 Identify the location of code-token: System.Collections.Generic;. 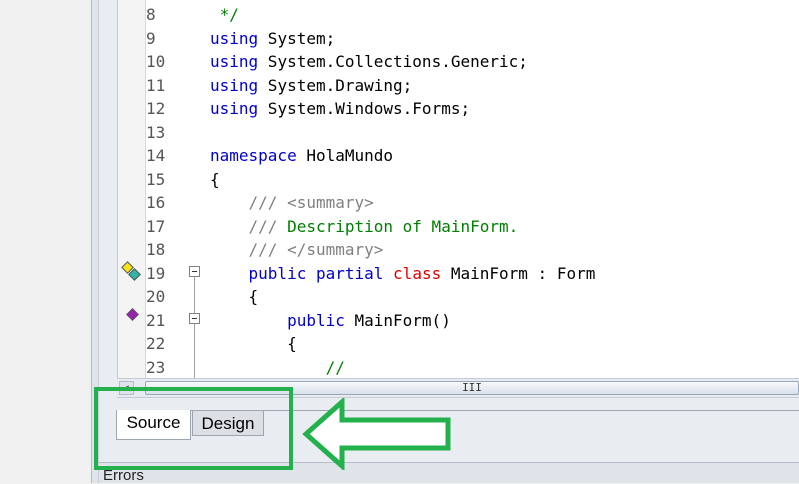
(393, 61).